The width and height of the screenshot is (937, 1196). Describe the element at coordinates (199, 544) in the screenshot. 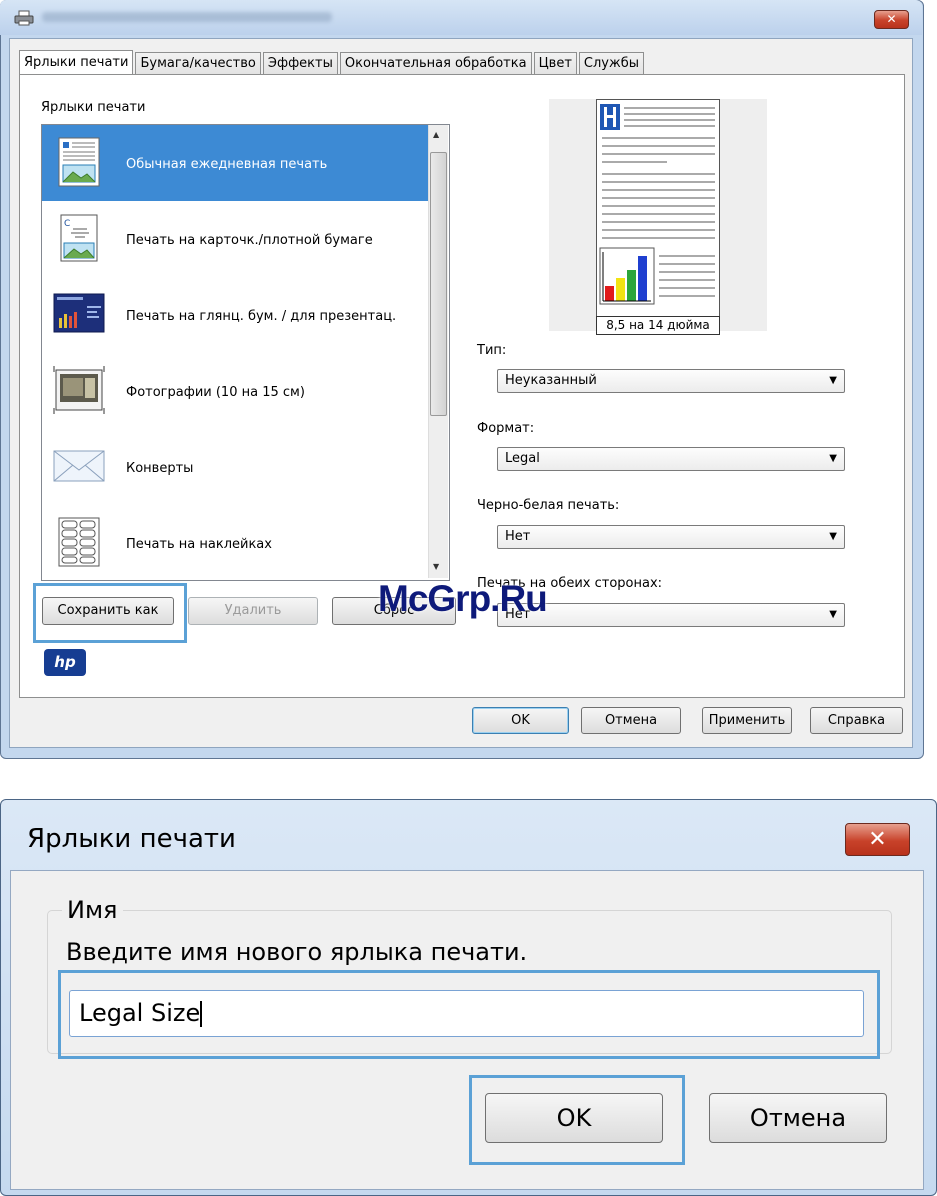

I see `list-item-label: Печать на наклейках` at that location.